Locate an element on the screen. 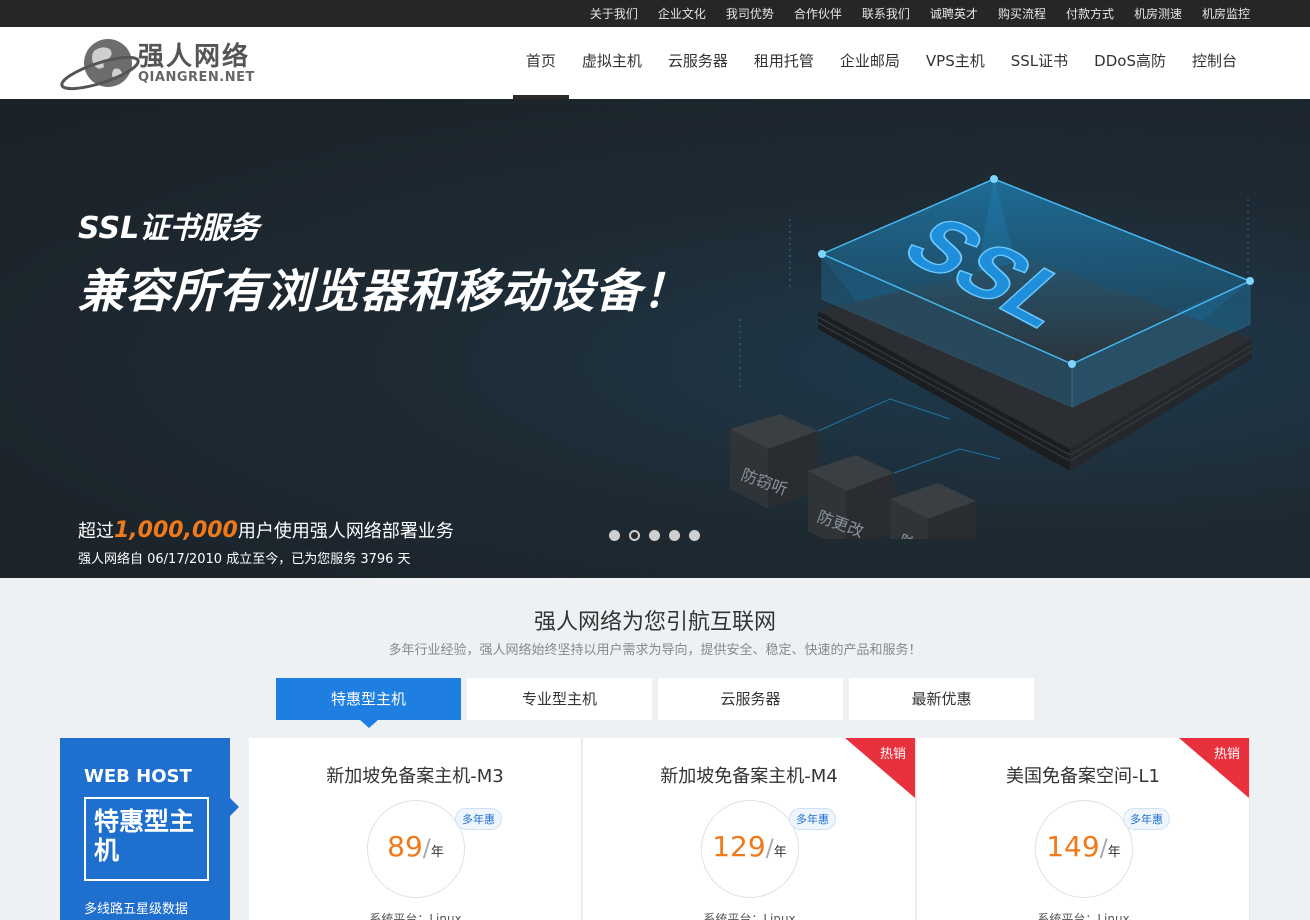 The height and width of the screenshot is (920, 1310). nav-console: 控制台 is located at coordinates (1214, 63).